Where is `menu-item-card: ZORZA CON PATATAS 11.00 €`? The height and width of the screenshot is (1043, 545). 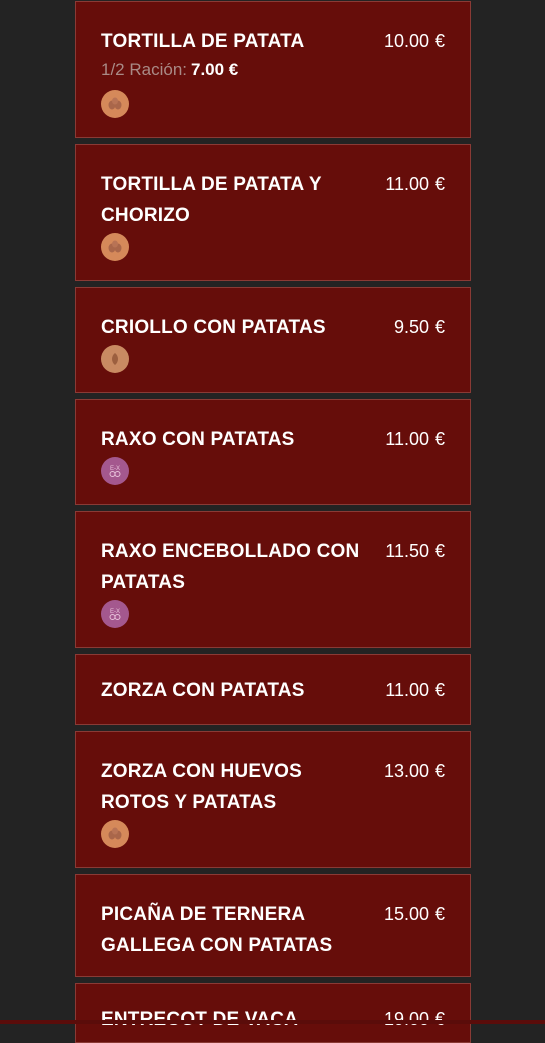 menu-item-card: ZORZA CON PATATAS 11.00 € is located at coordinates (273, 689).